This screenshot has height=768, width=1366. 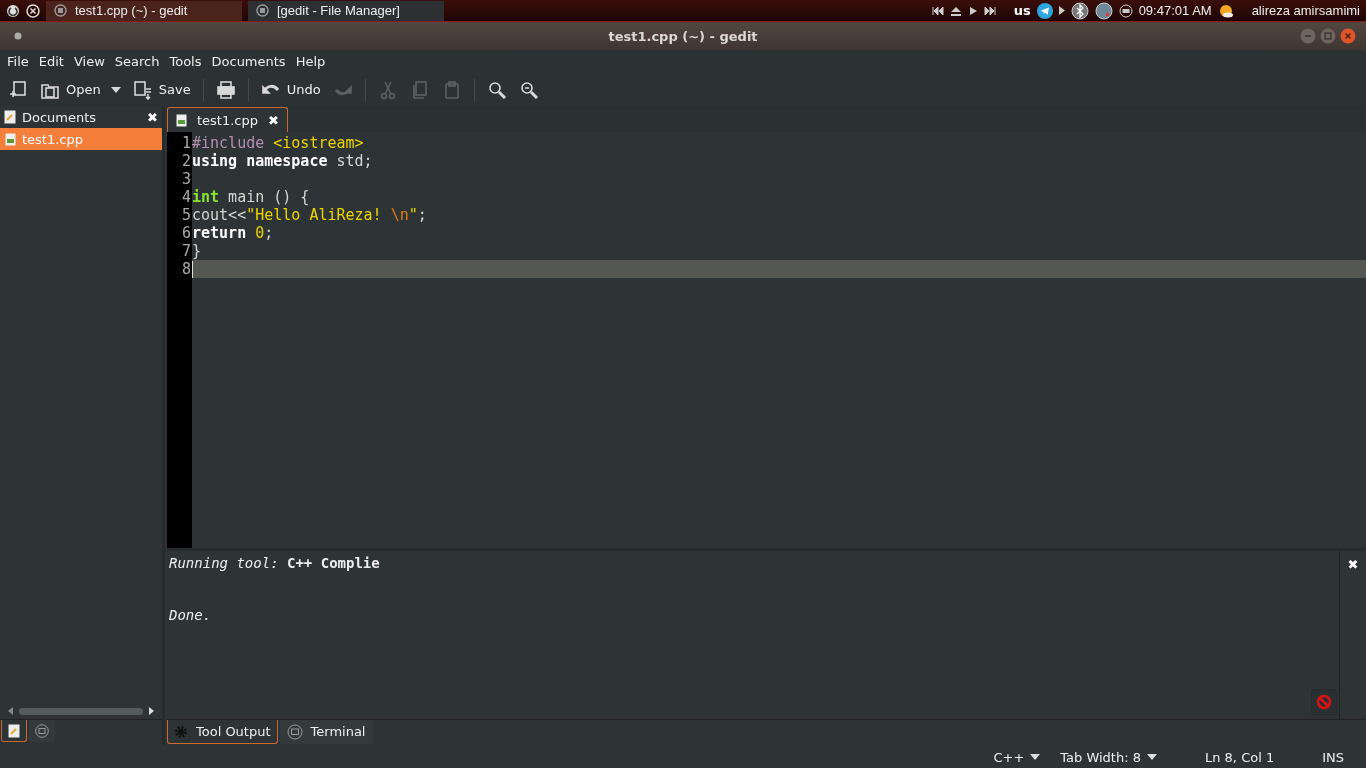 I want to click on save-button: Save, so click(x=161, y=89).